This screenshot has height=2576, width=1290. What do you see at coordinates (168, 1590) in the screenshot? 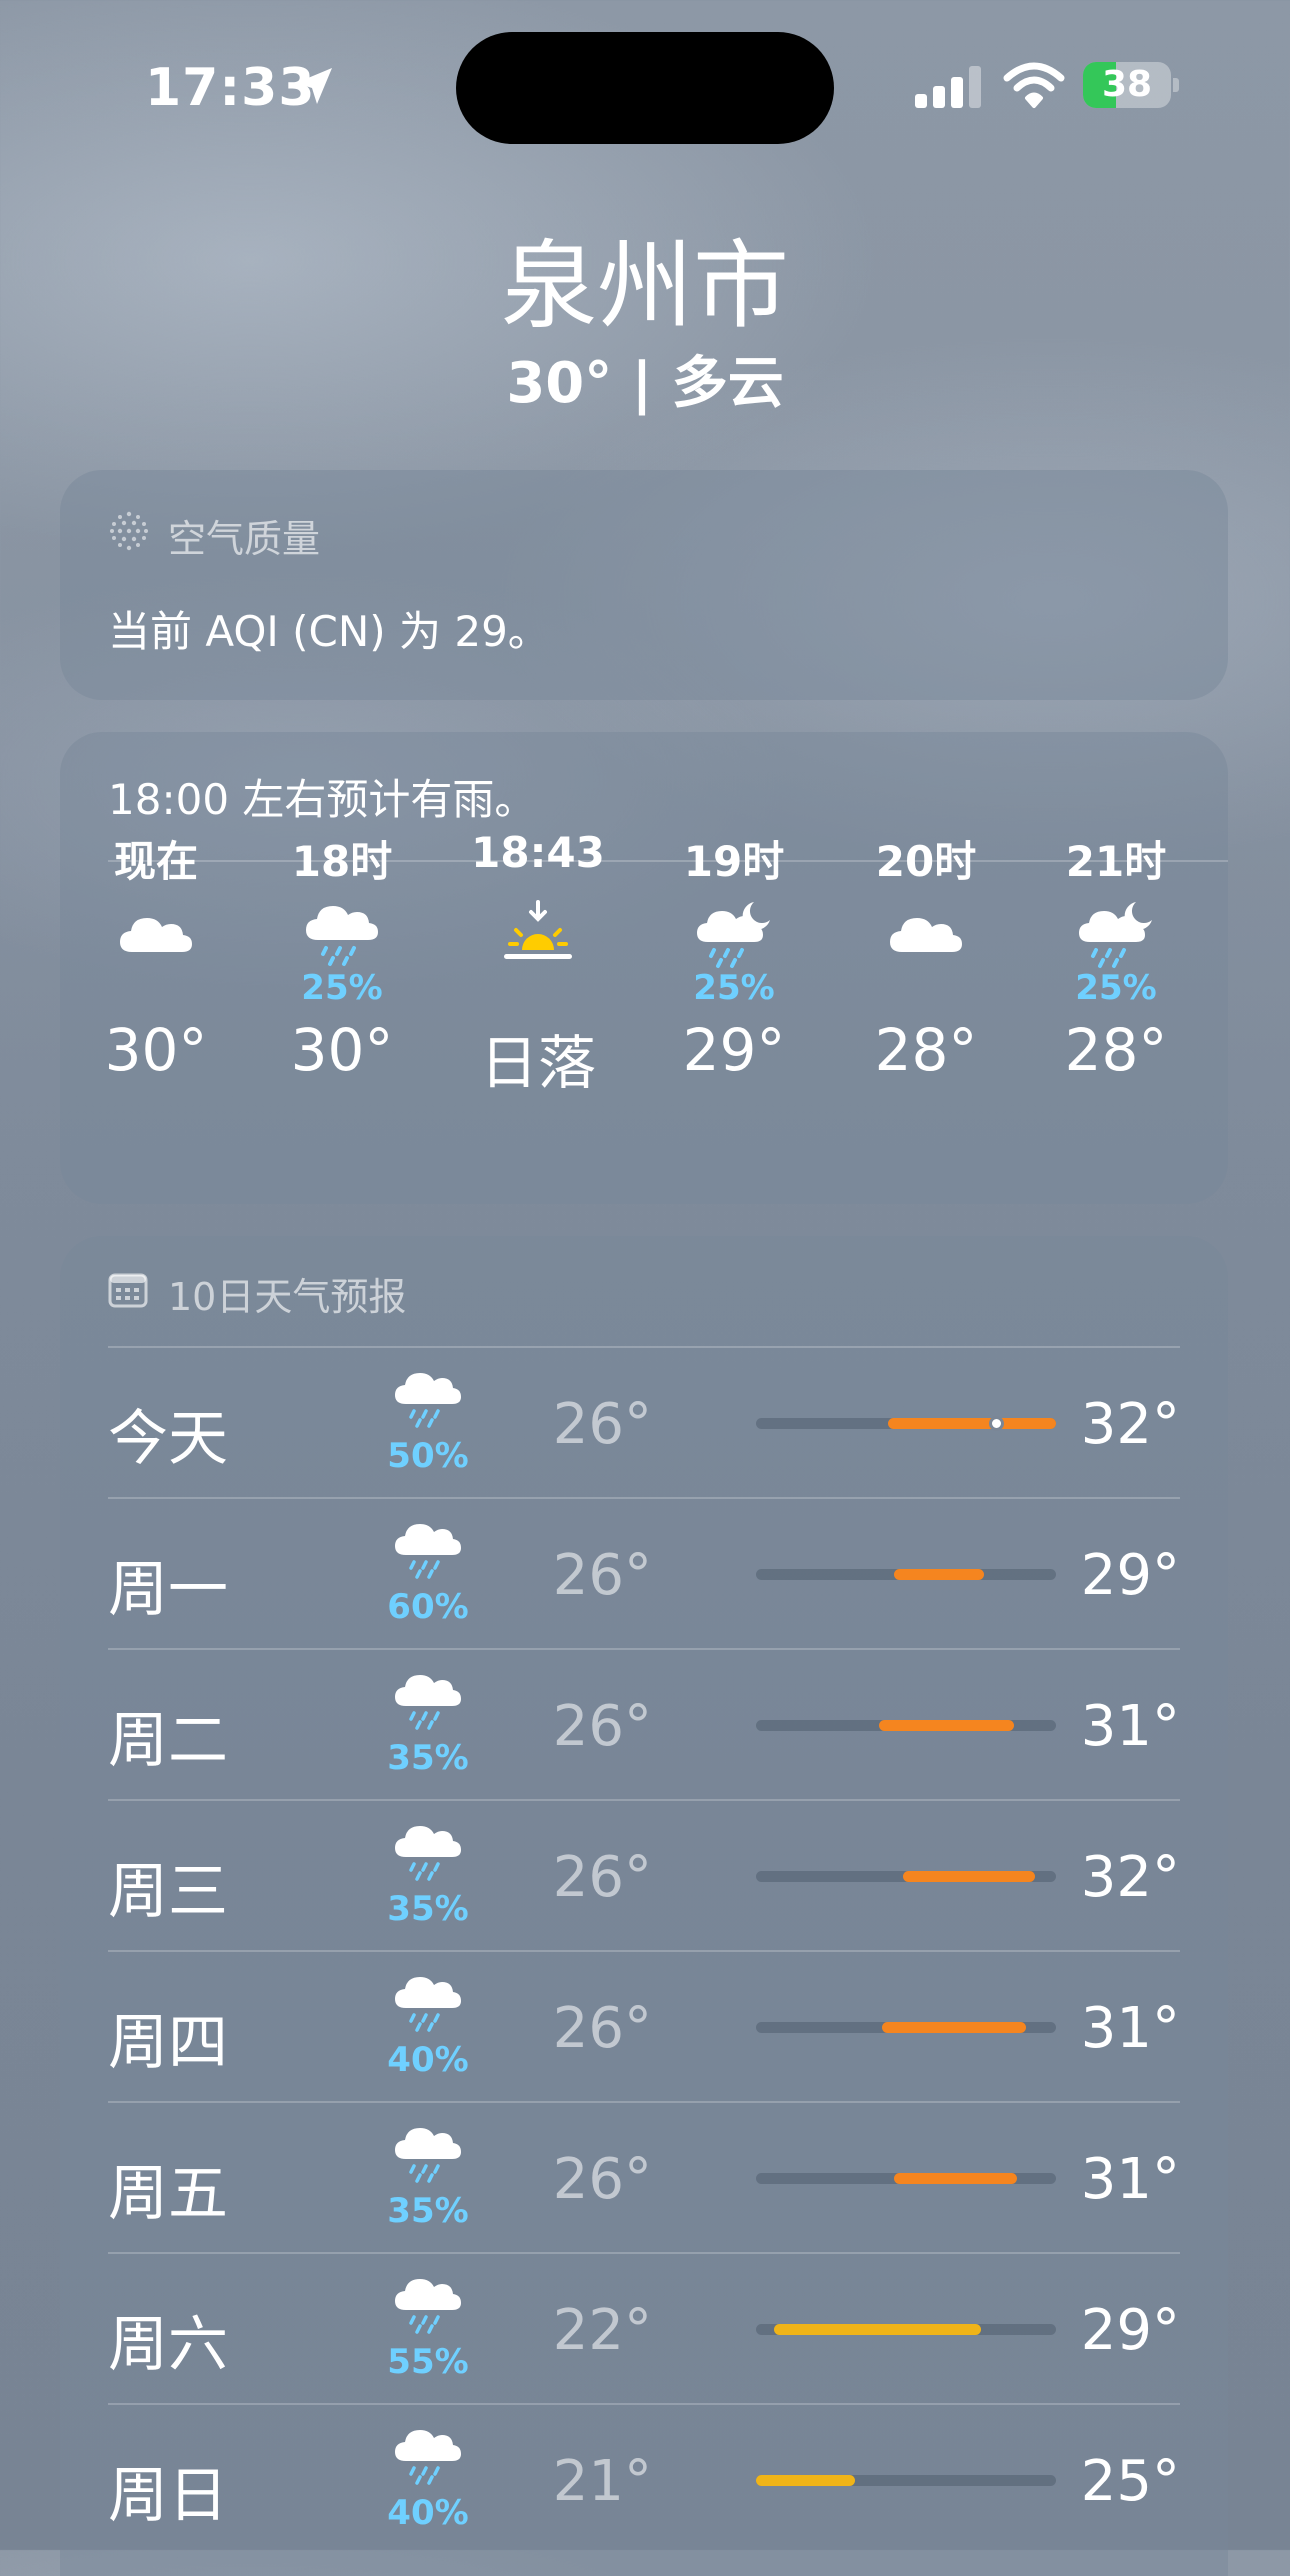
I see `day-label: 周一` at bounding box center [168, 1590].